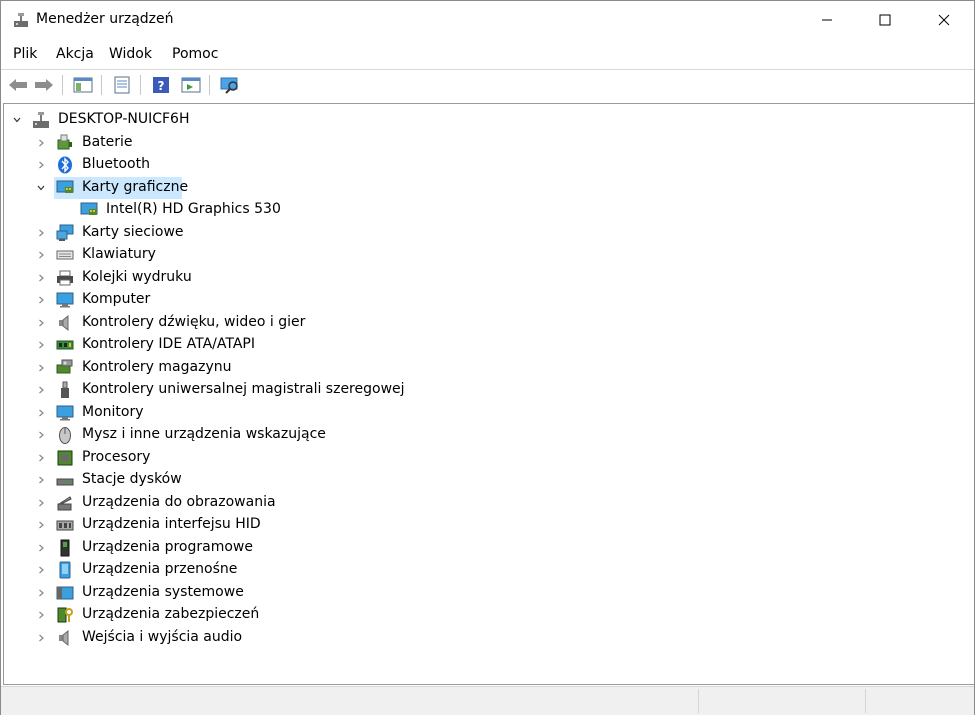 The height and width of the screenshot is (715, 975). Describe the element at coordinates (135, 187) in the screenshot. I see `tree-category-item: Karty graficzne` at that location.